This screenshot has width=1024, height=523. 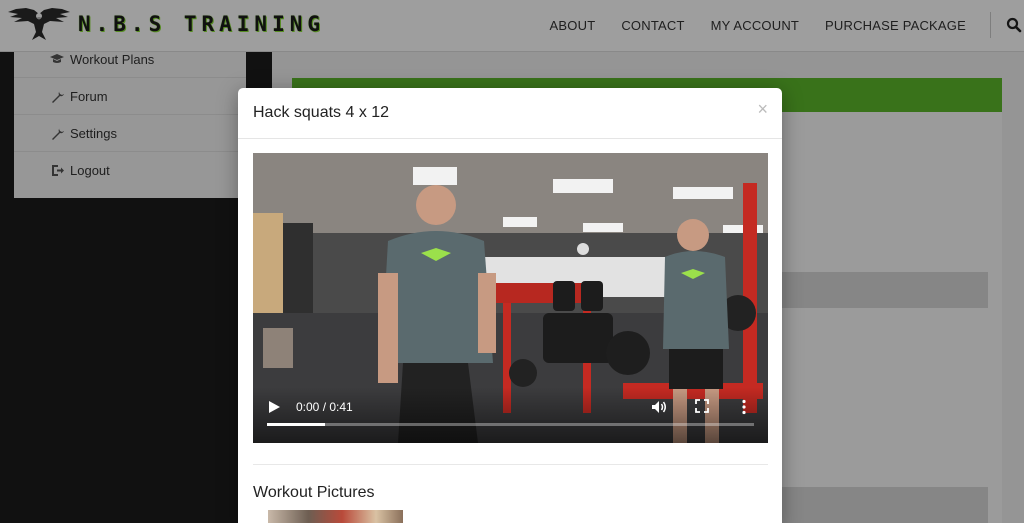 I want to click on fullscreen-icon, so click(x=702, y=406).